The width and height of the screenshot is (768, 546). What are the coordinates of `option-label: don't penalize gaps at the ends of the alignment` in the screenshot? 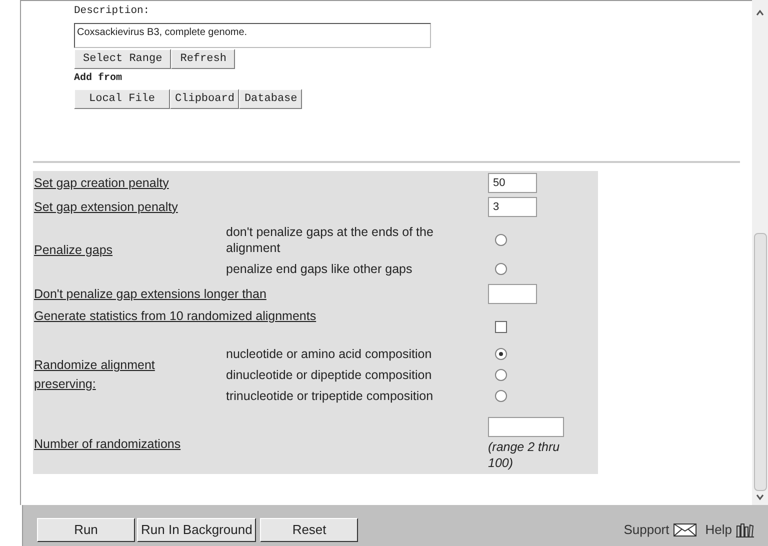 It's located at (330, 240).